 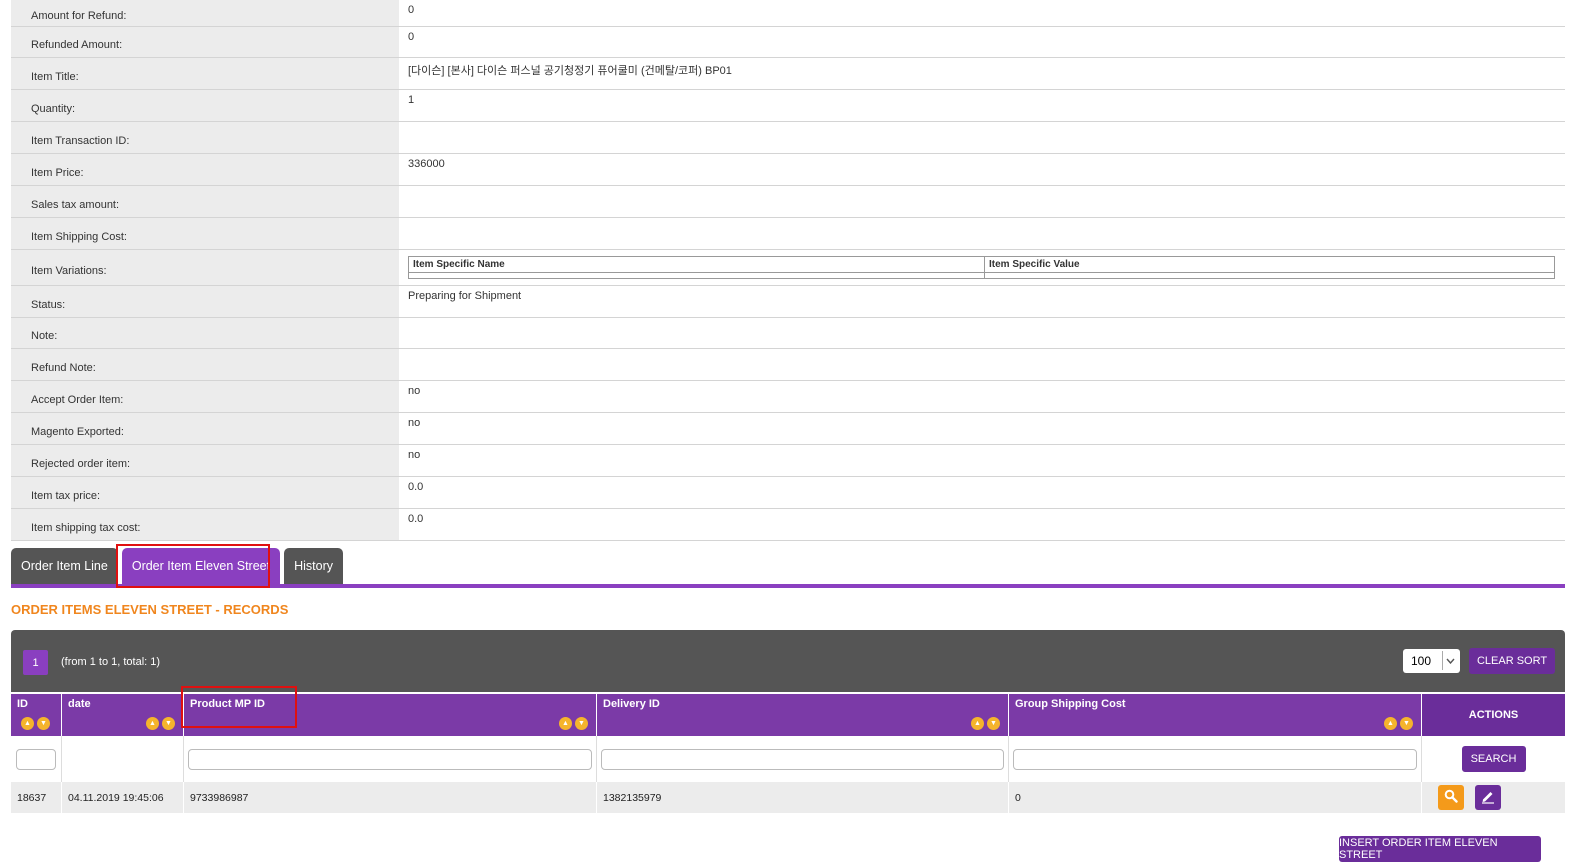 I want to click on detail-label: Item Variations:, so click(x=205, y=267).